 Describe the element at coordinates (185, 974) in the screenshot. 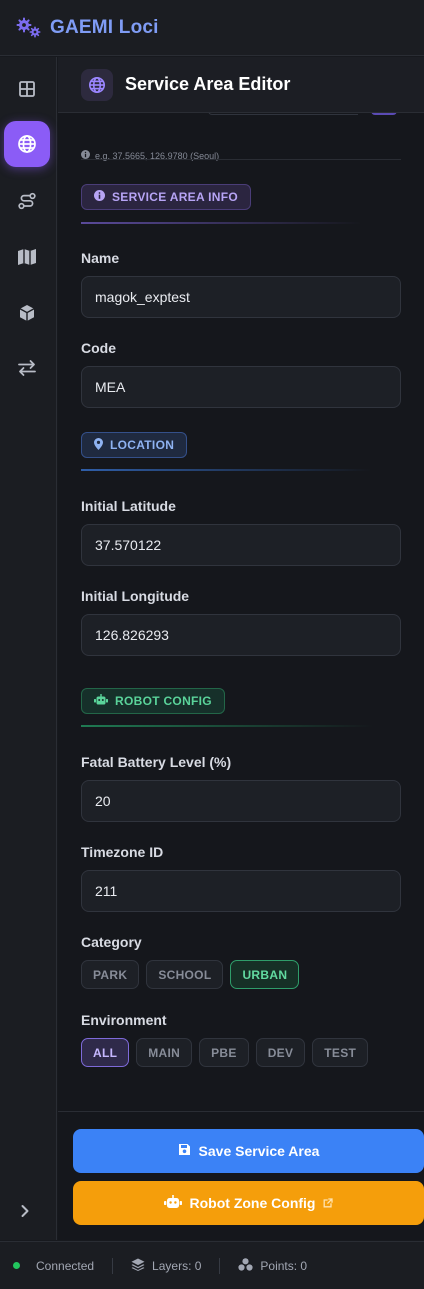

I see `category-chip-school: SCHOOL` at that location.